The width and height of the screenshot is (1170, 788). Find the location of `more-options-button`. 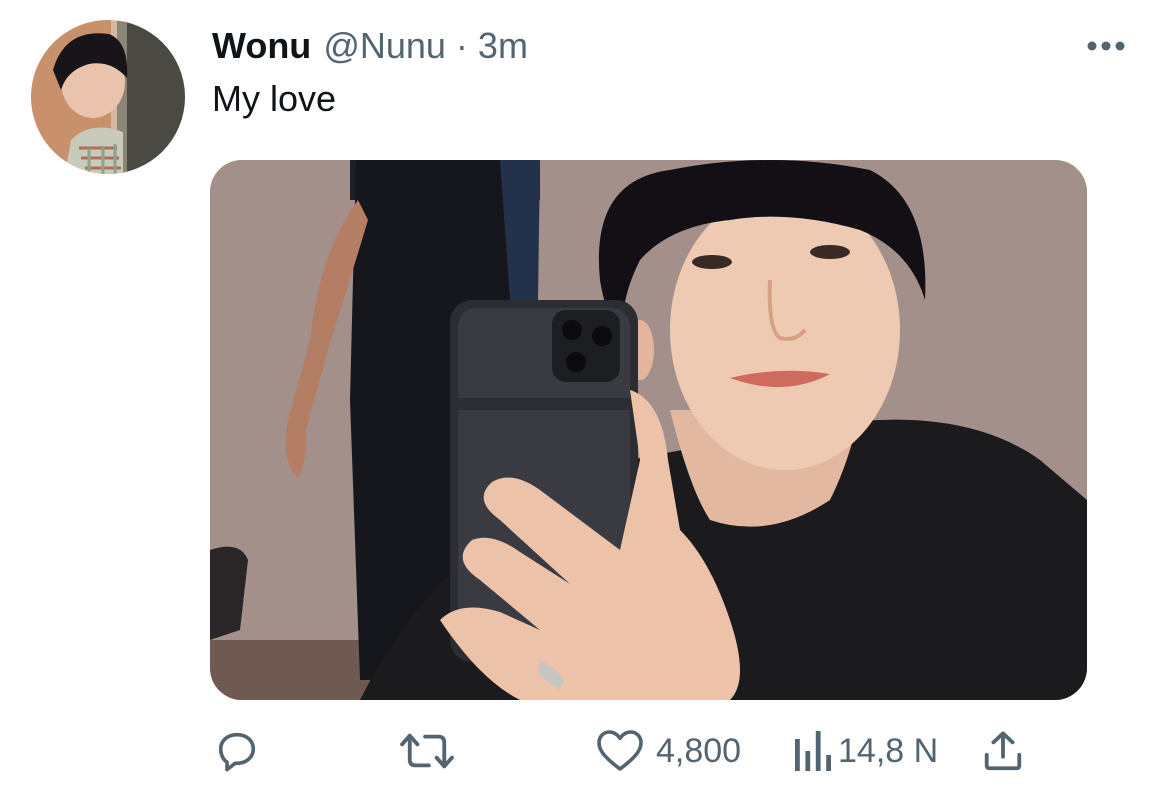

more-options-button is located at coordinates (1106, 46).